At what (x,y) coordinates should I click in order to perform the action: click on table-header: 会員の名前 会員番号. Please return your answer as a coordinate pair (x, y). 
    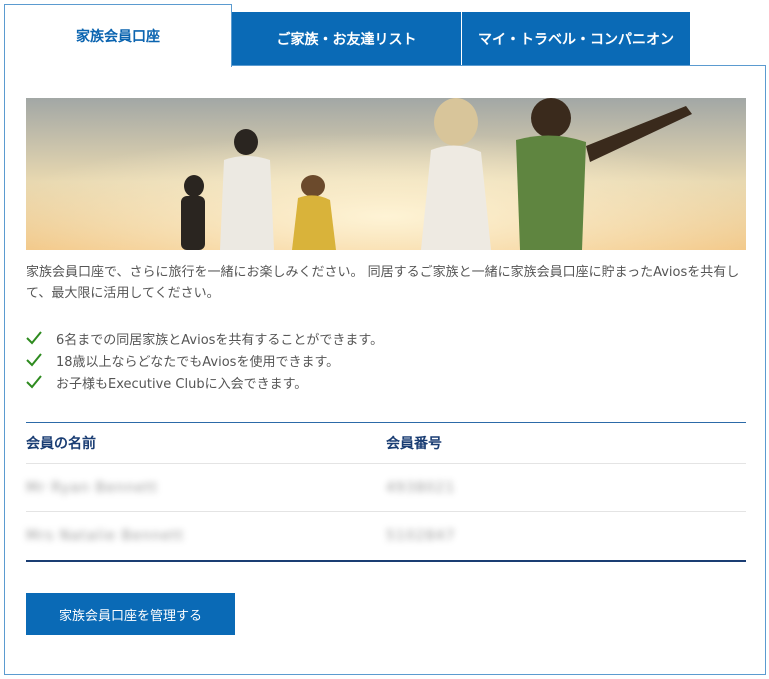
    Looking at the image, I should click on (386, 443).